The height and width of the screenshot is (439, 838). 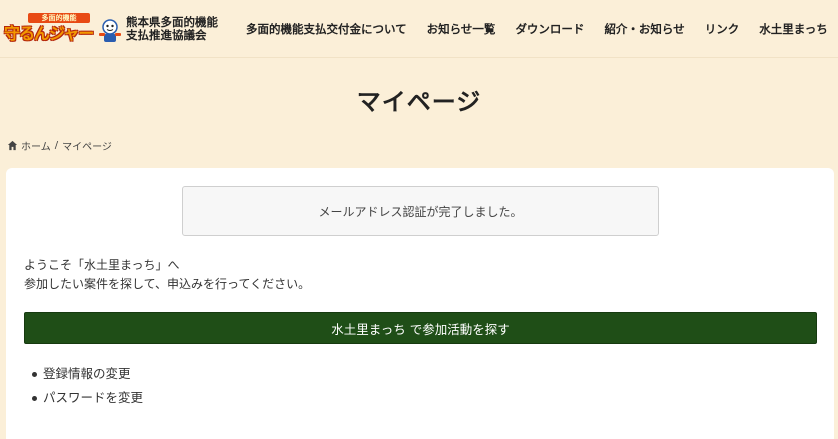 What do you see at coordinates (722, 29) in the screenshot?
I see `nav-item-links: リンク` at bounding box center [722, 29].